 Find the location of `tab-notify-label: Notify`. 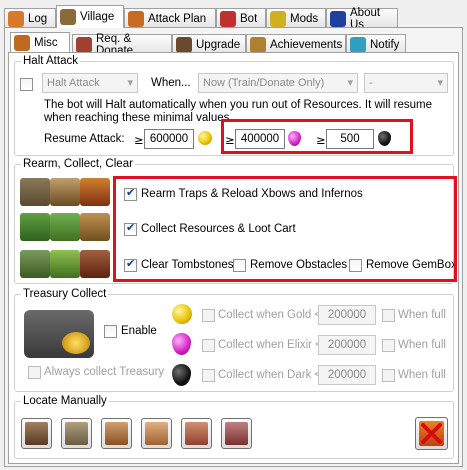

tab-notify-label: Notify is located at coordinates (385, 44).